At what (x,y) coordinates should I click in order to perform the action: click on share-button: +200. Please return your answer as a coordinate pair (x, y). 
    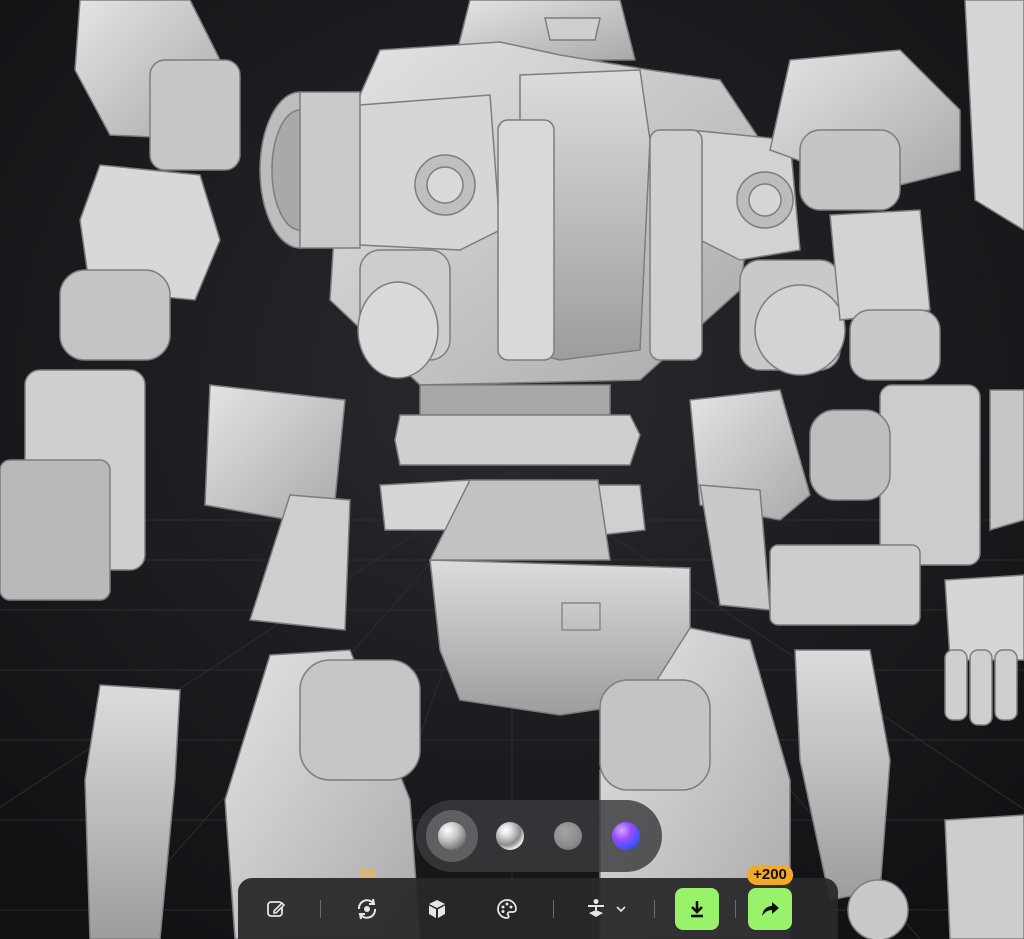
    Looking at the image, I should click on (770, 897).